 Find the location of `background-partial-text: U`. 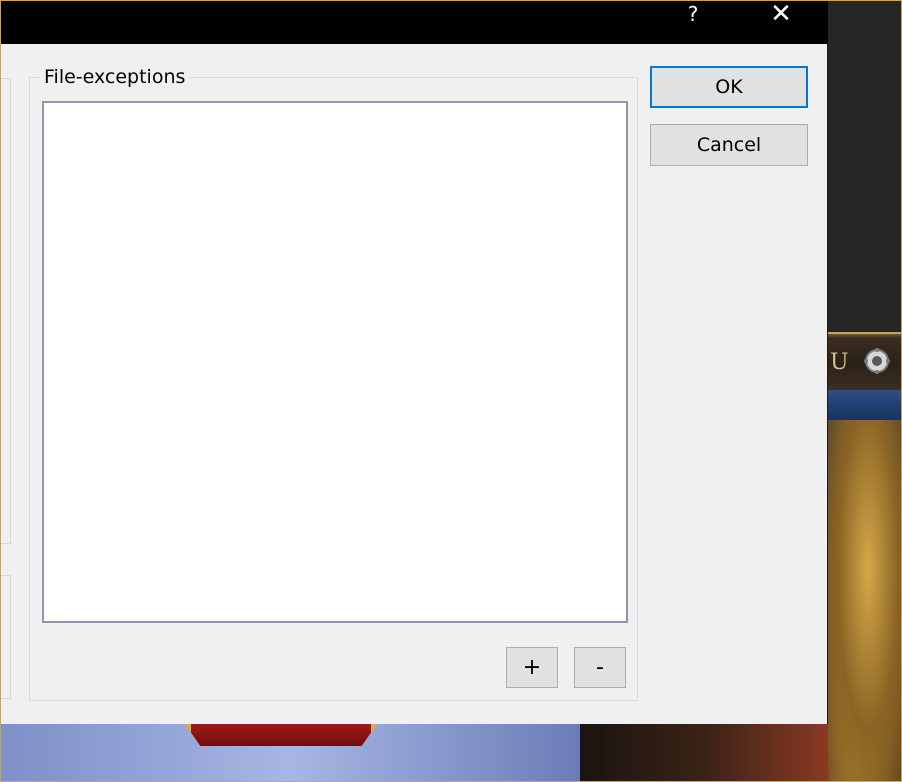

background-partial-text: U is located at coordinates (839, 362).